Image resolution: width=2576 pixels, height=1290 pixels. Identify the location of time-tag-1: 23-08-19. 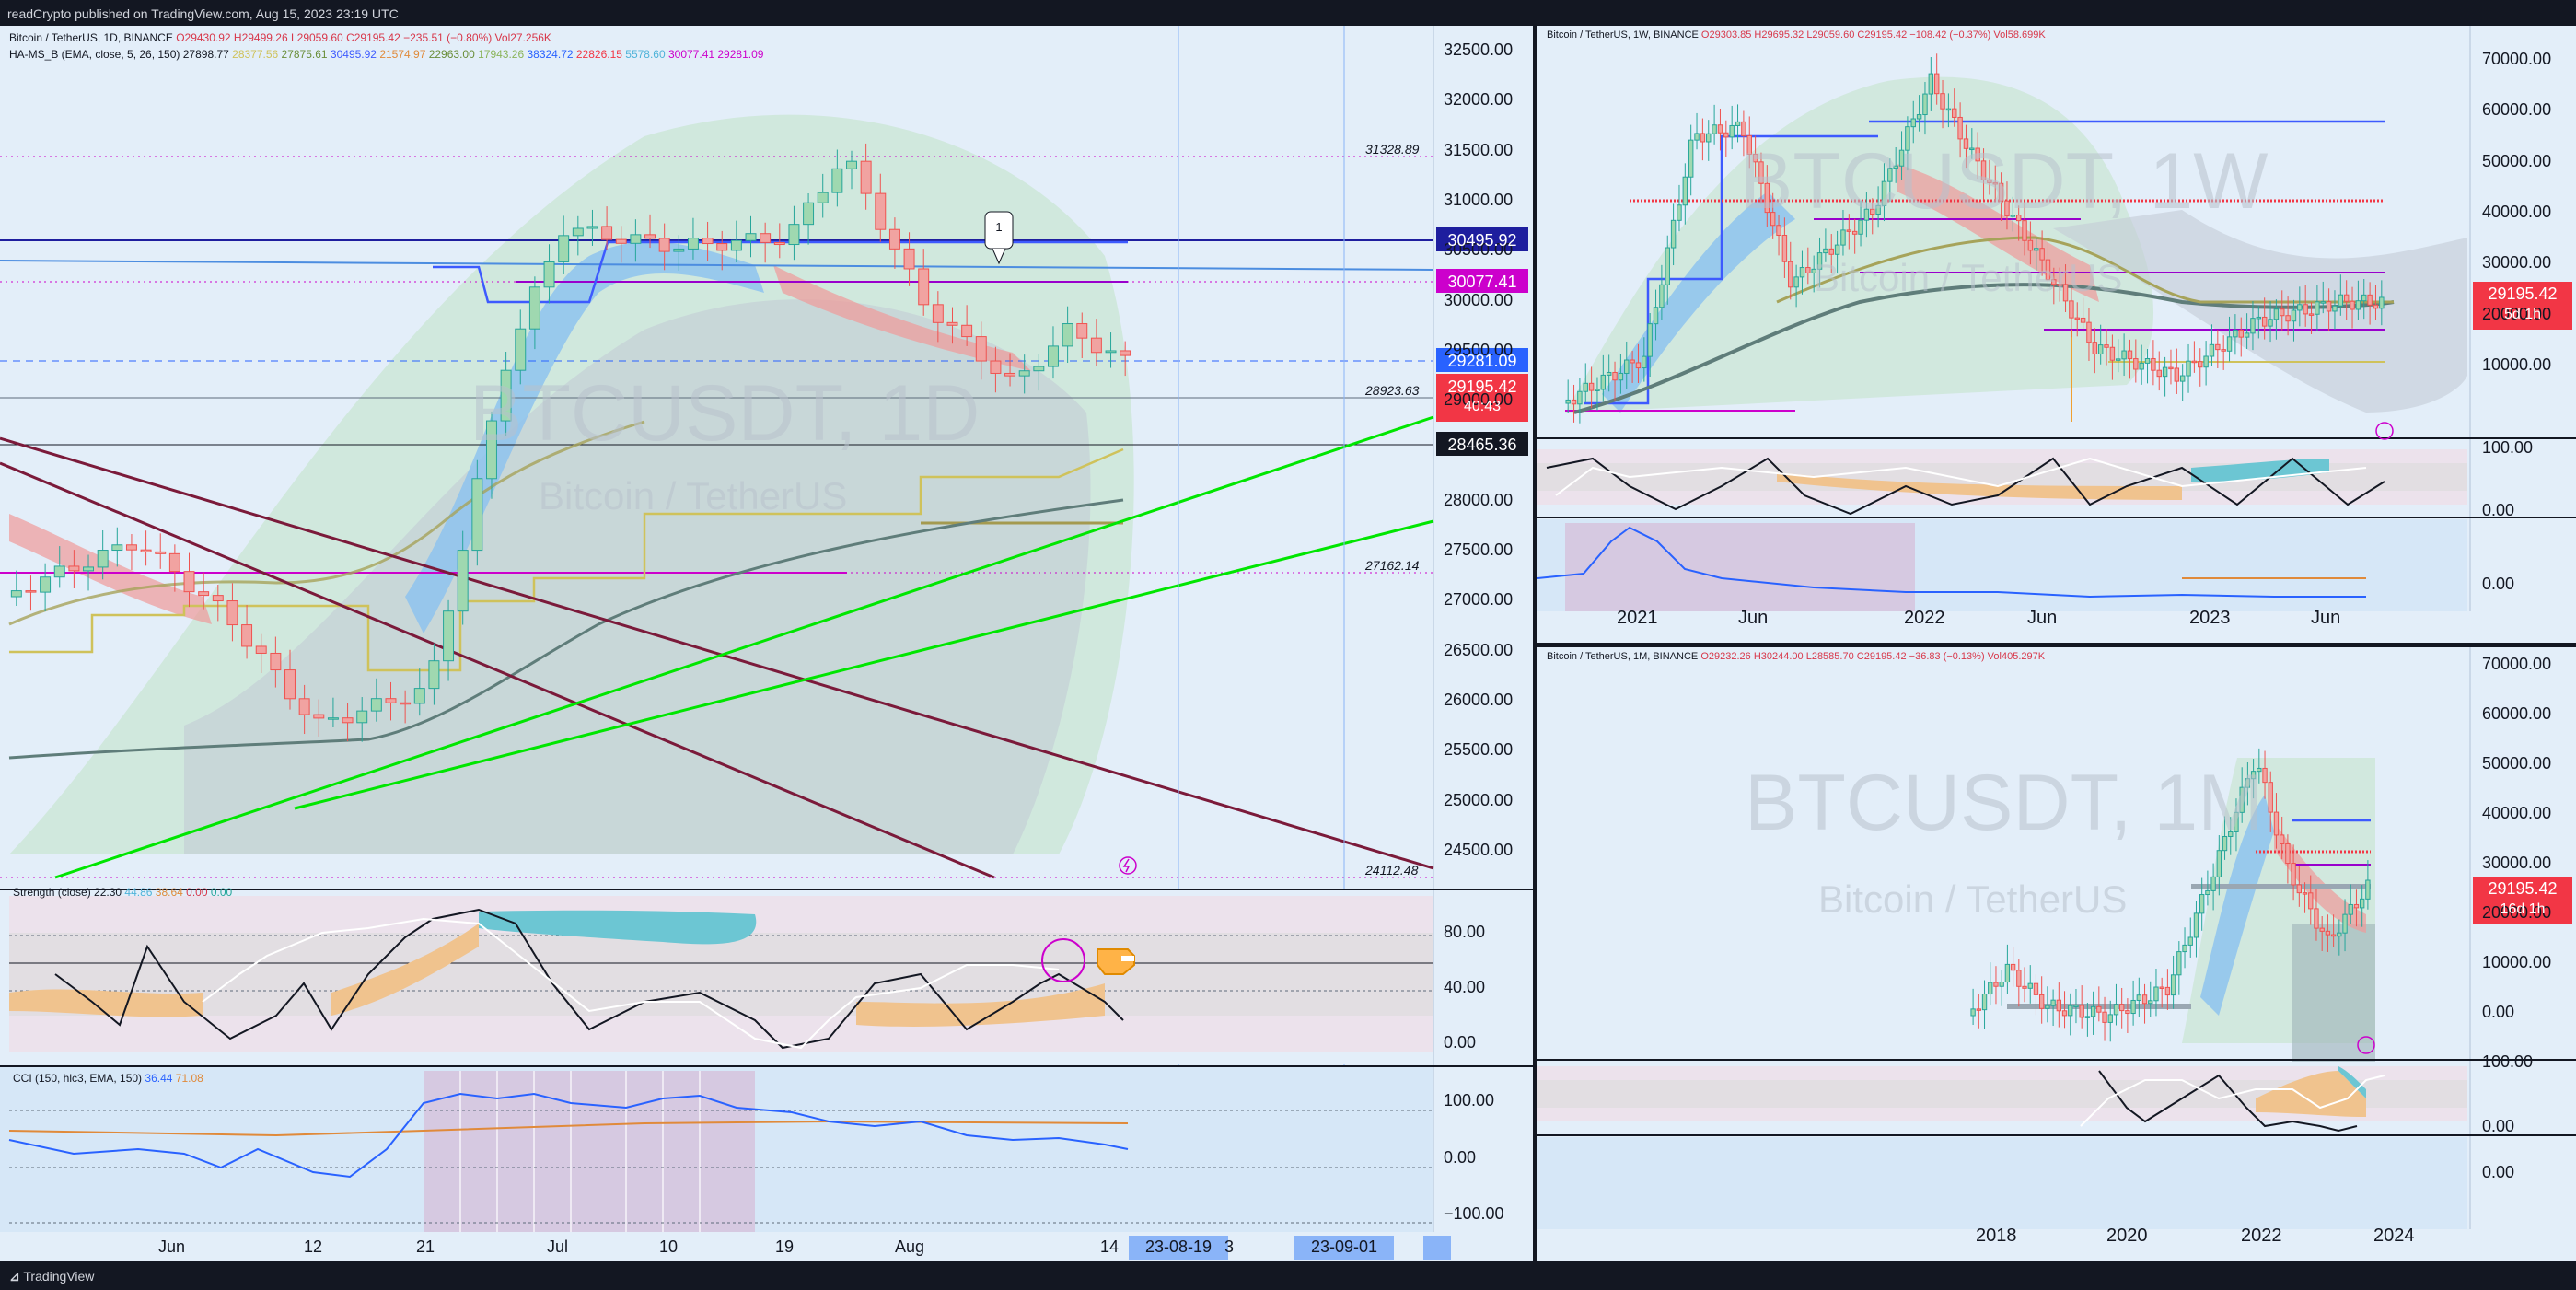
(1178, 1247).